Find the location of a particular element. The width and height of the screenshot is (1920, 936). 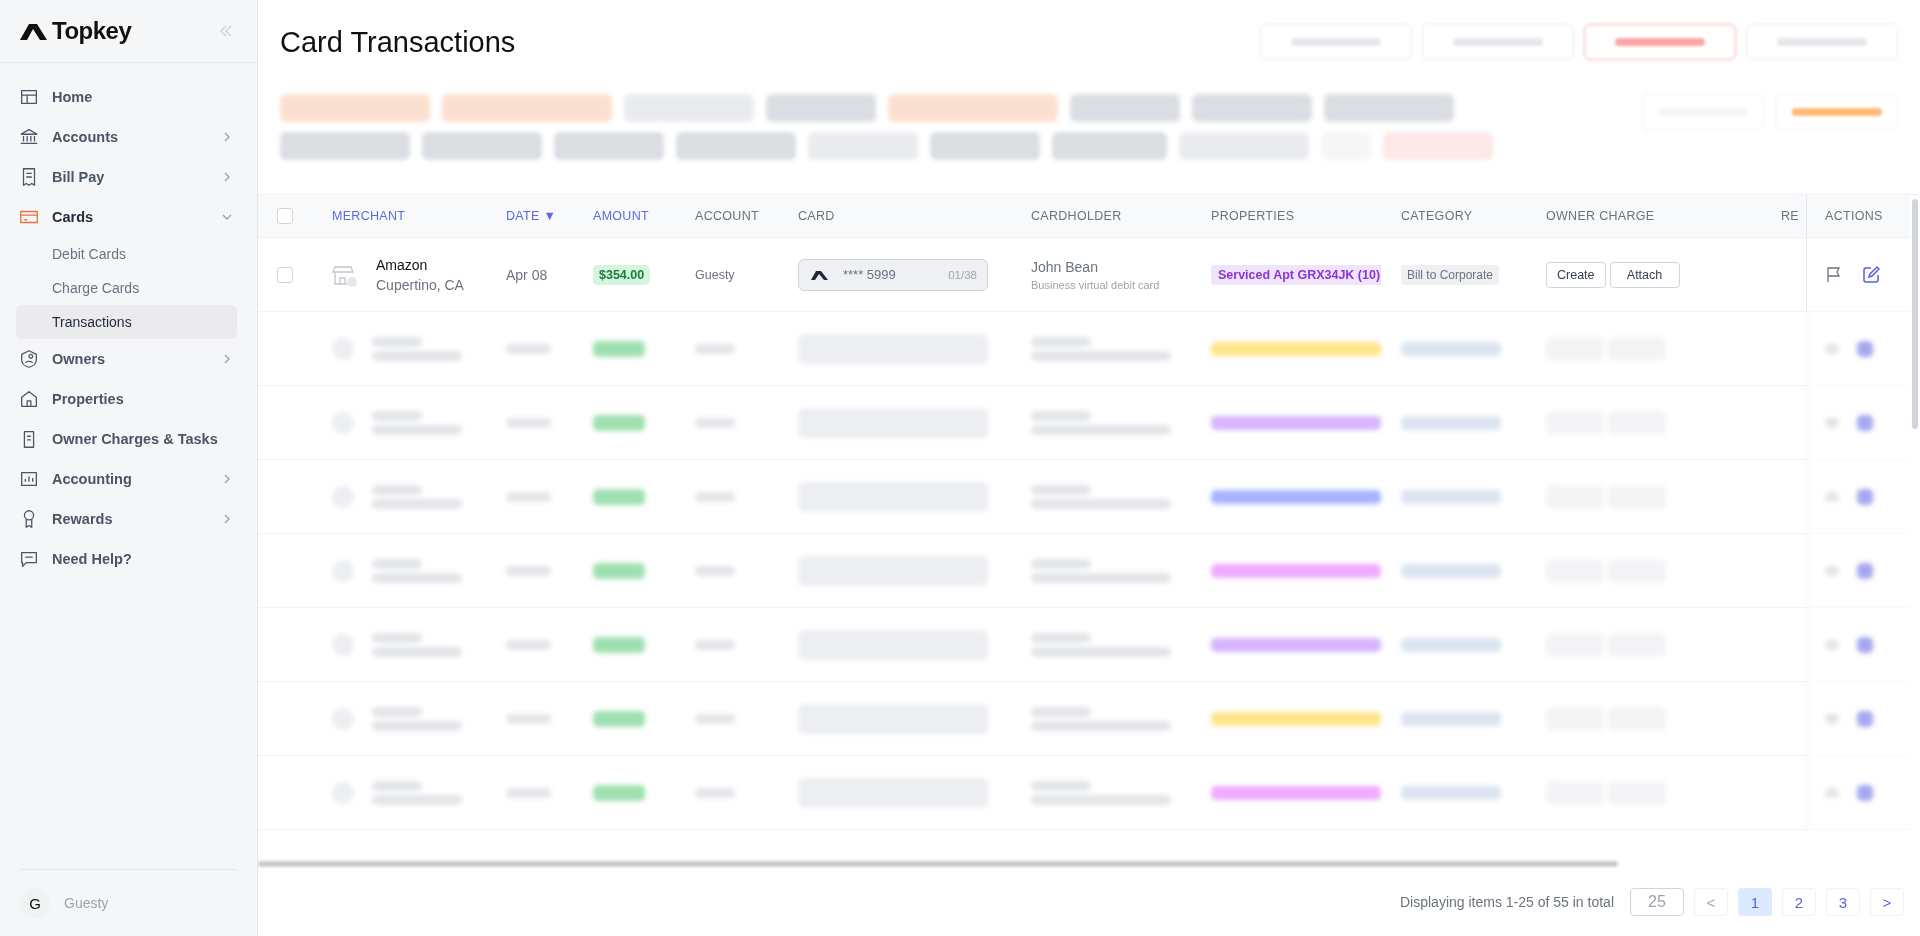

column-header: PROPERTIES is located at coordinates (1286, 216).